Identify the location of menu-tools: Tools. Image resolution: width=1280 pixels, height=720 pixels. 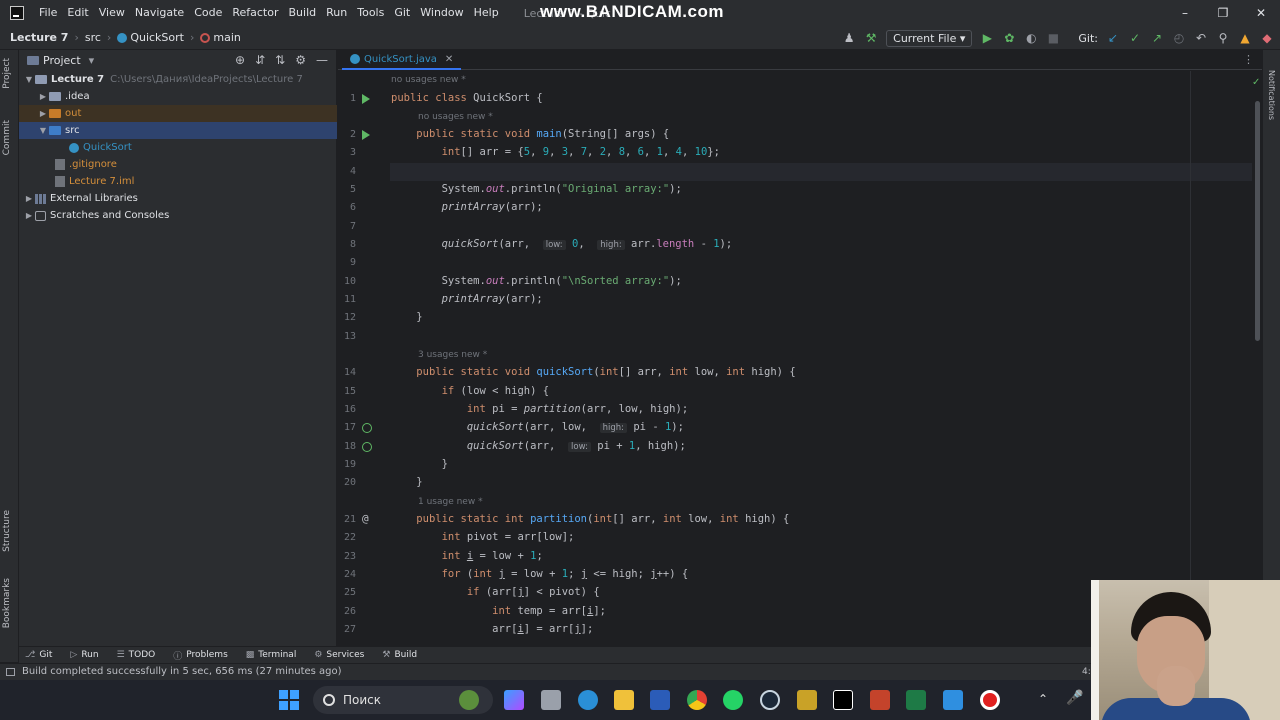
(370, 13).